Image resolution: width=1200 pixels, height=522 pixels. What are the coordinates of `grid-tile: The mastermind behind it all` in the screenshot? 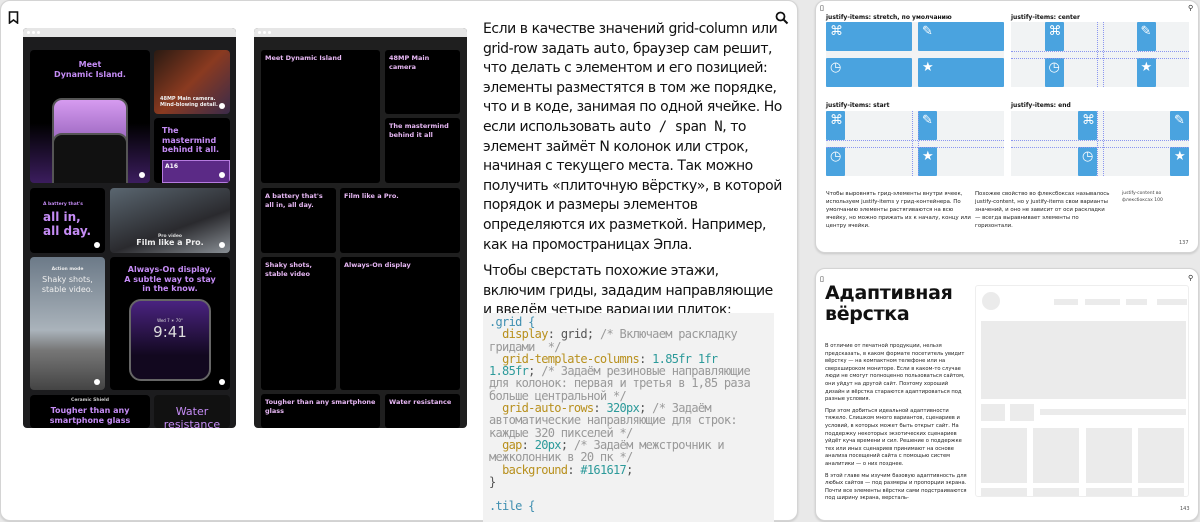 It's located at (422, 150).